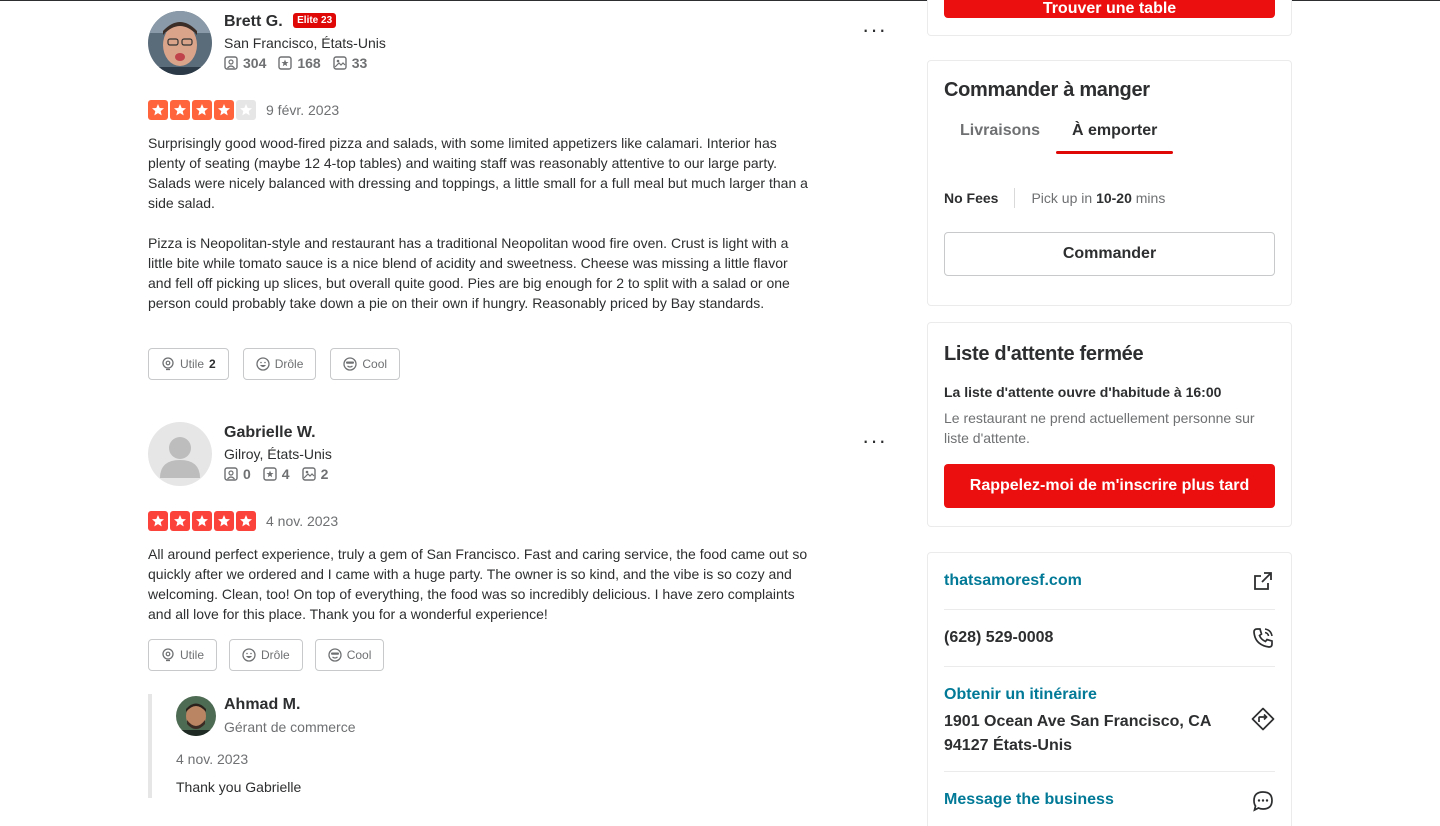 The image size is (1440, 826). I want to click on order-title: Commander à manger, so click(1047, 90).